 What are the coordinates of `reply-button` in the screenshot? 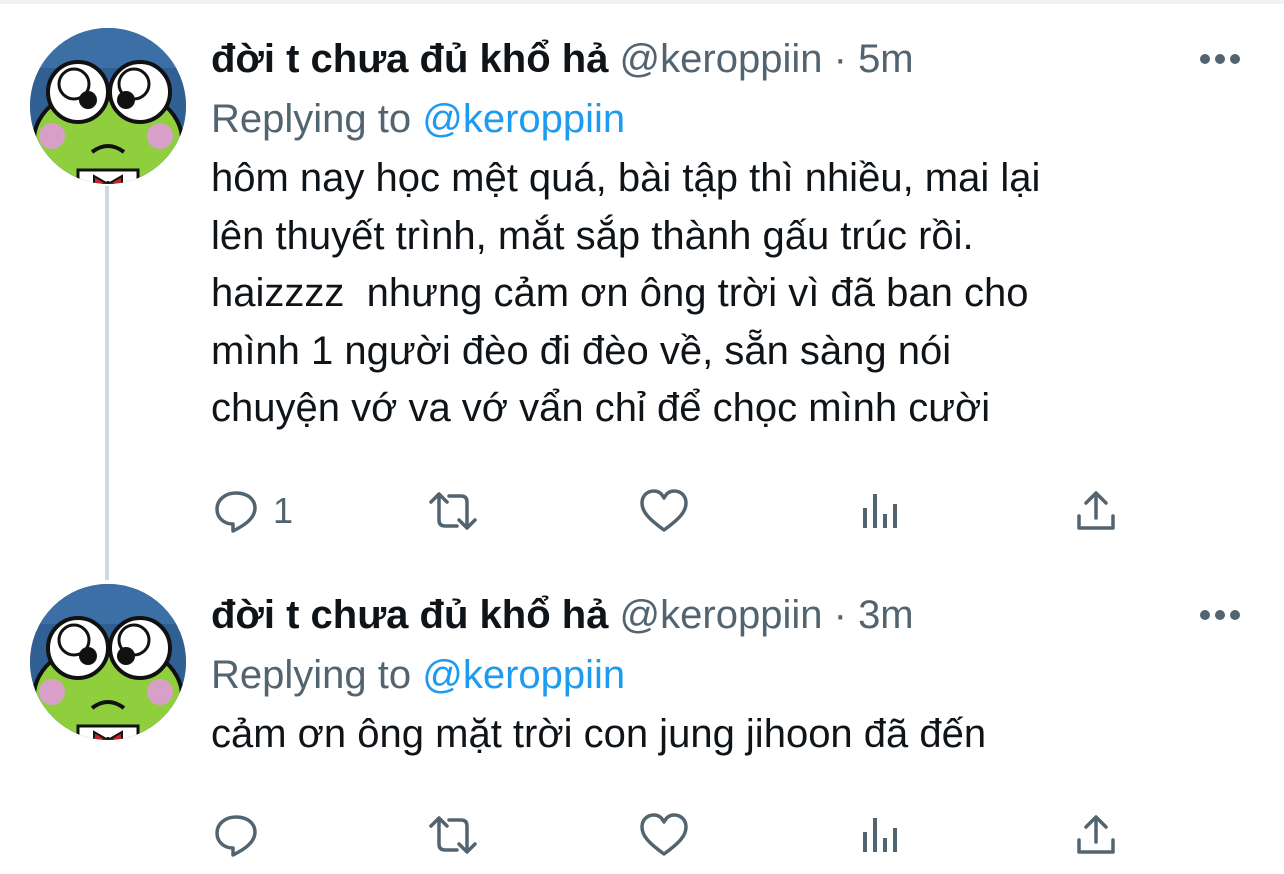 It's located at (243, 835).